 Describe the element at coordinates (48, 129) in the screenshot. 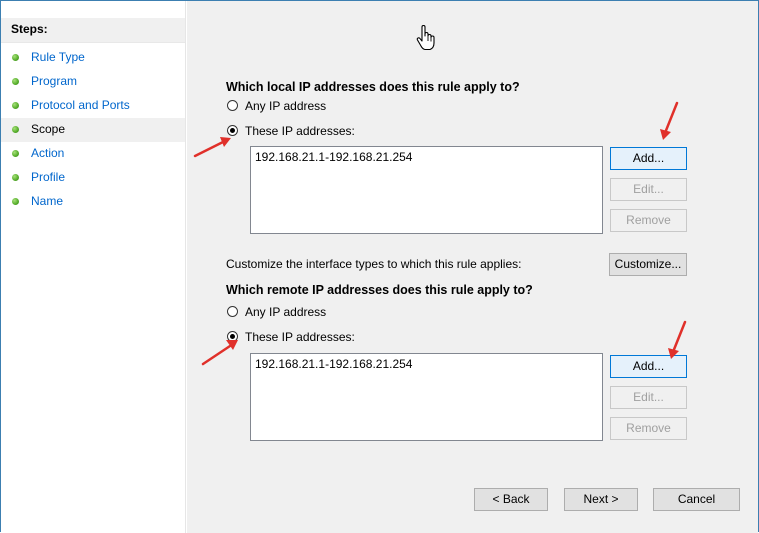

I see `step-label: Scope` at that location.